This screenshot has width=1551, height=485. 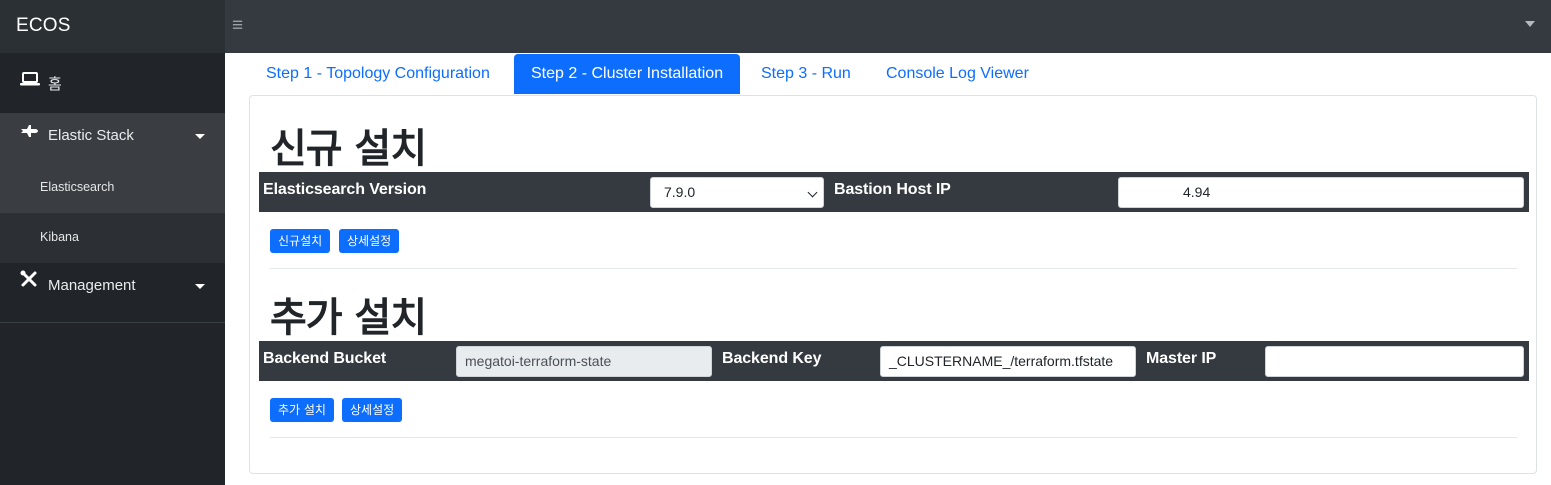 I want to click on new-install-button: 신규설치, so click(x=300, y=241).